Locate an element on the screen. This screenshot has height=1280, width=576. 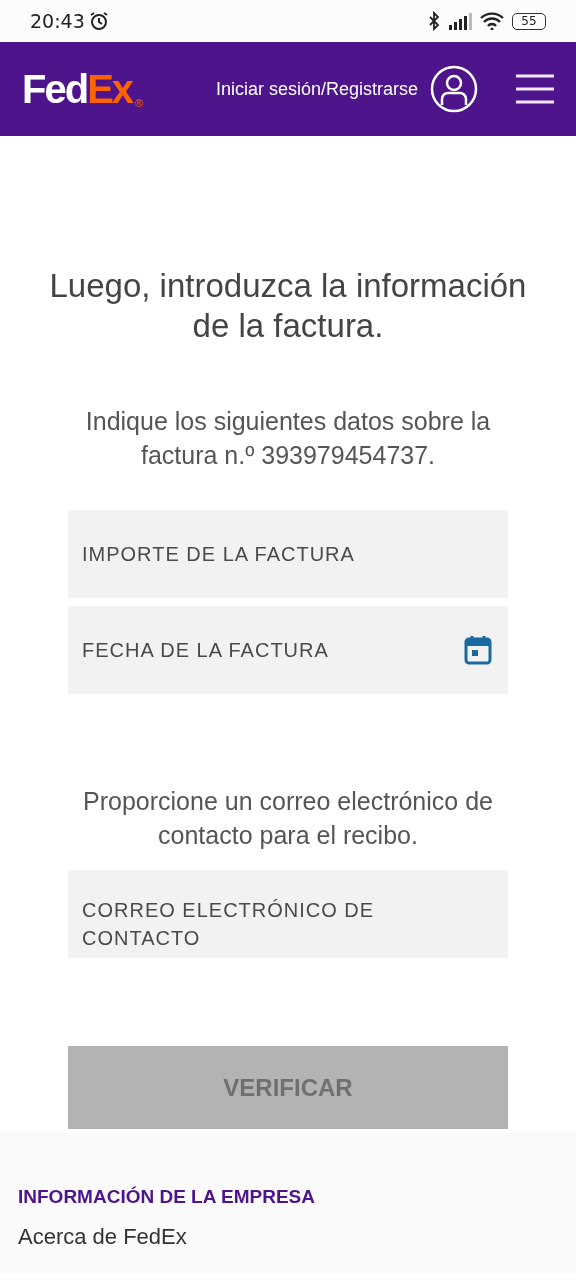
bluetooth-icon is located at coordinates (434, 21).